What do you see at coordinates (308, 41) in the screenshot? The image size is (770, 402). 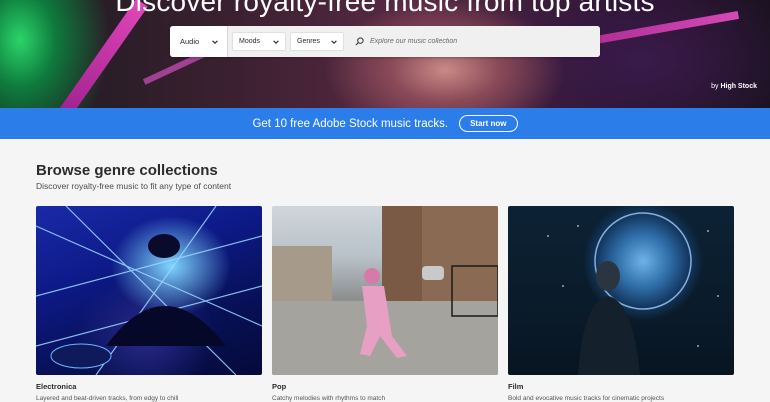 I see `genres-label: Genres` at bounding box center [308, 41].